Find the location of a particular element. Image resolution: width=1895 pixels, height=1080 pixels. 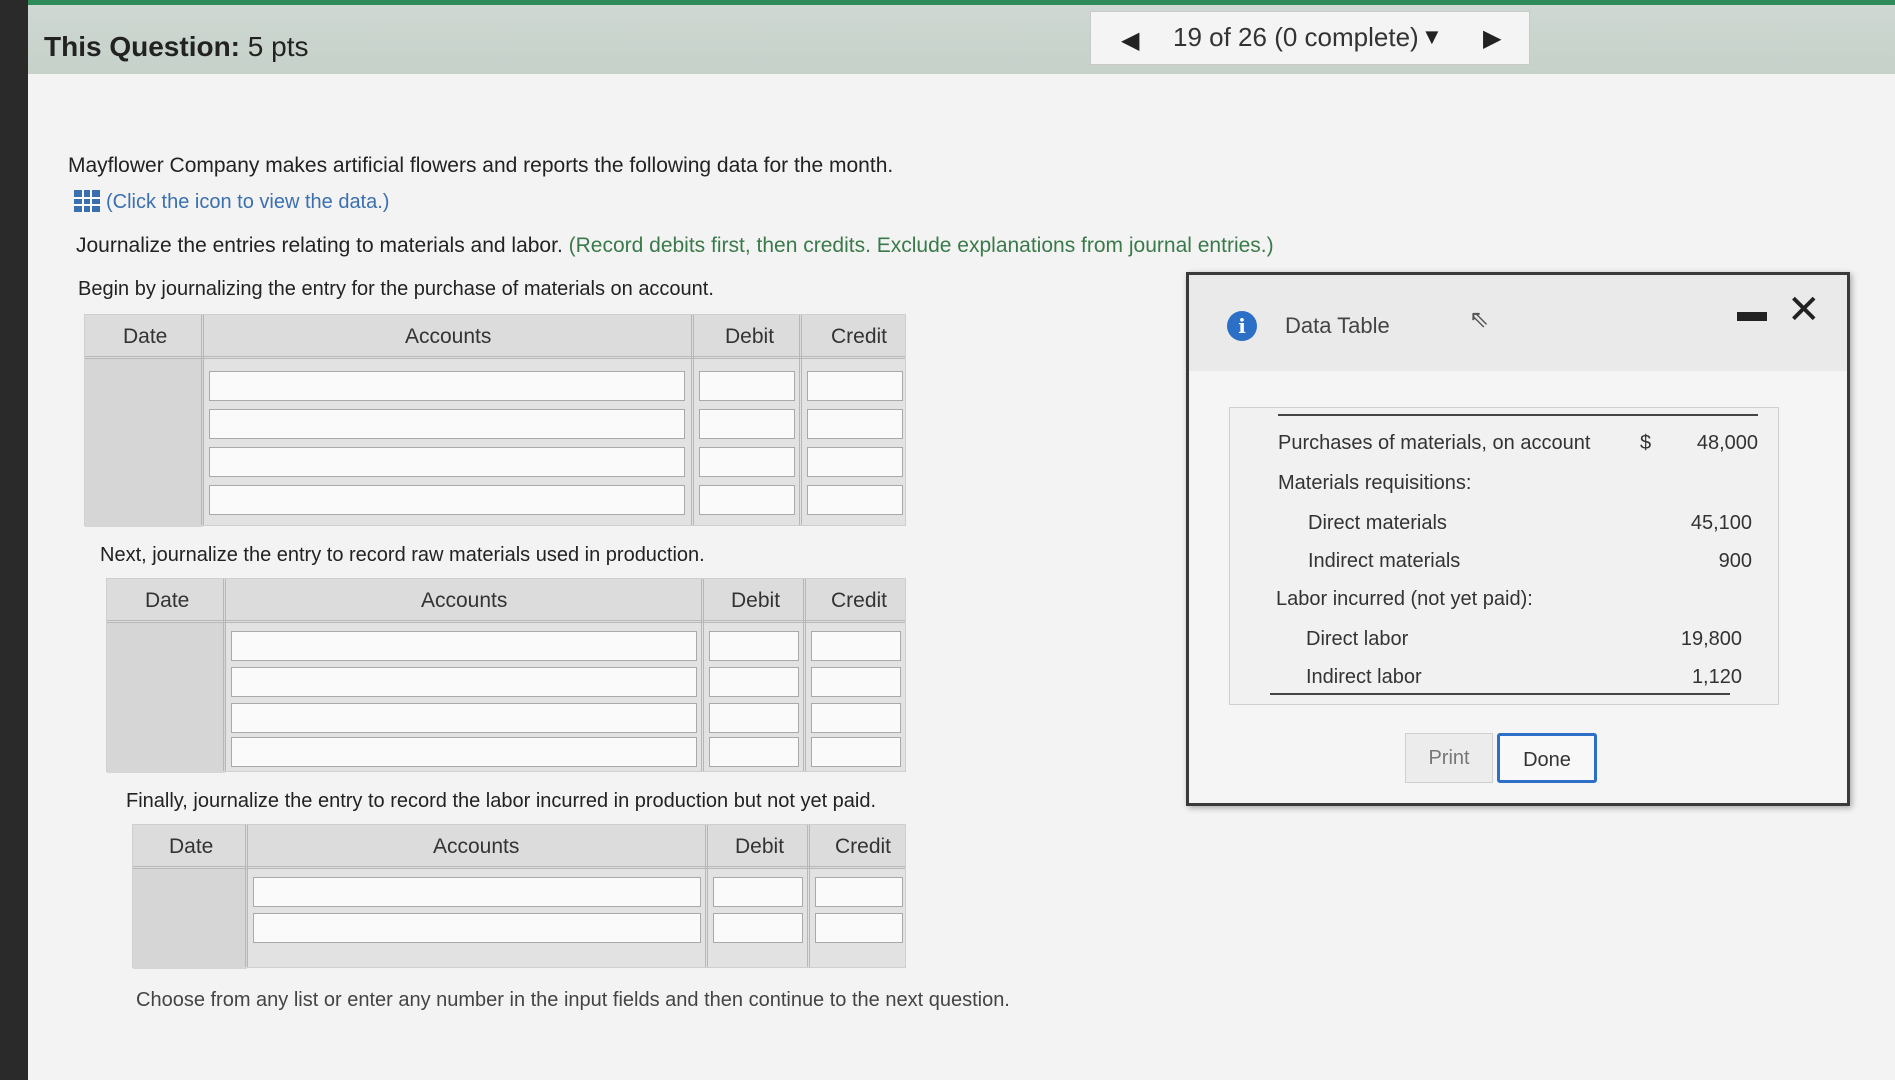

data-row-label: Direct labor is located at coordinates (1357, 639).